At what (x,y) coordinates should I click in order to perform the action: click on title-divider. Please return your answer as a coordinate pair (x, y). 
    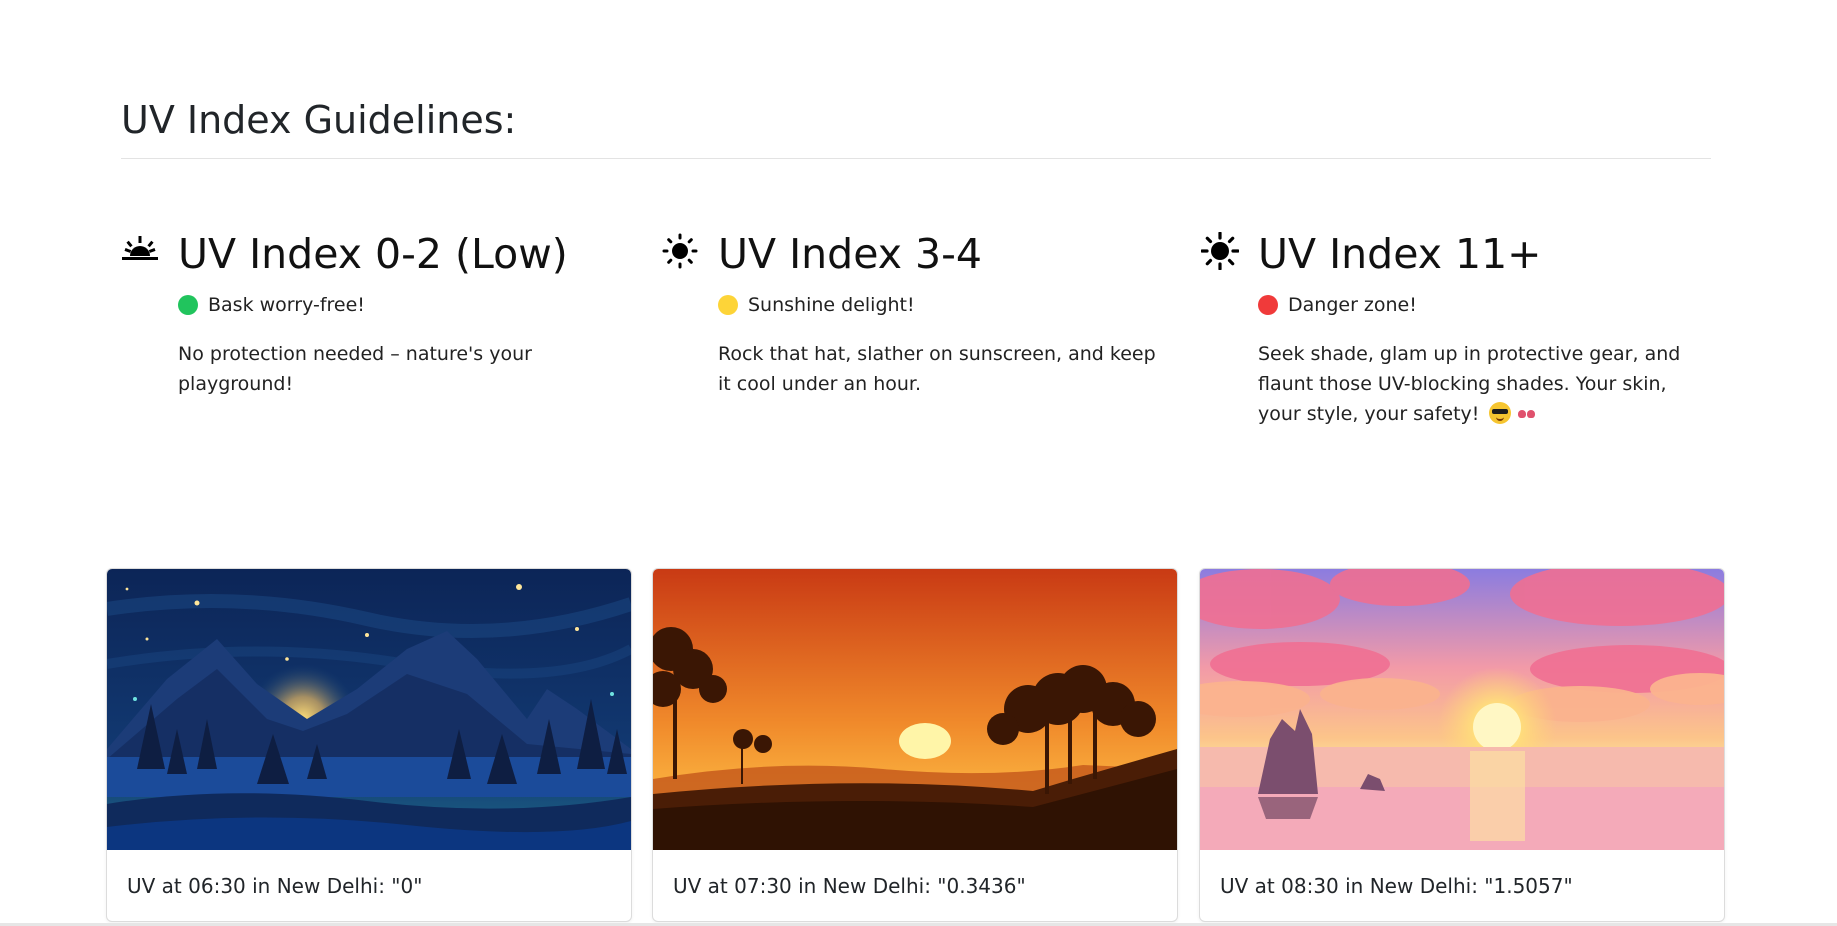
    Looking at the image, I should click on (916, 158).